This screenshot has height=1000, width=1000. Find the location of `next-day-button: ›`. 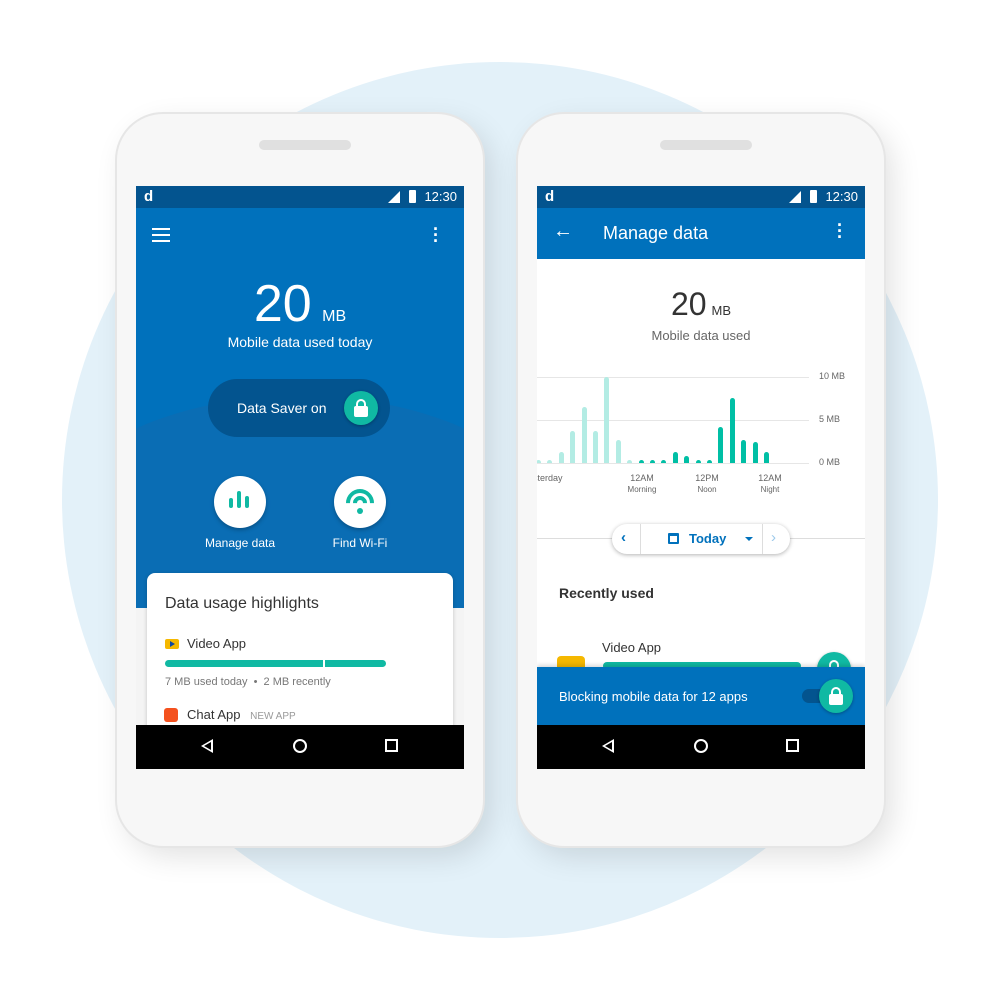

next-day-button: › is located at coordinates (773, 537).